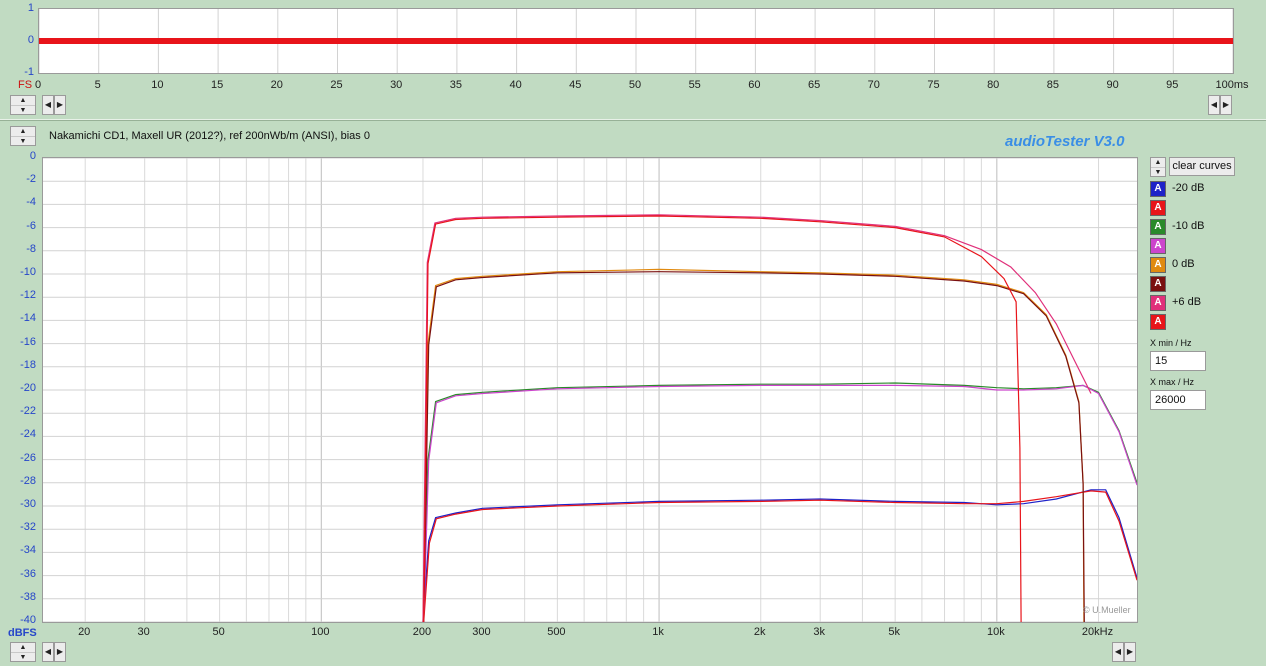 Image resolution: width=1266 pixels, height=666 pixels. What do you see at coordinates (1107, 610) in the screenshot?
I see `watermark: © U.Mueller` at bounding box center [1107, 610].